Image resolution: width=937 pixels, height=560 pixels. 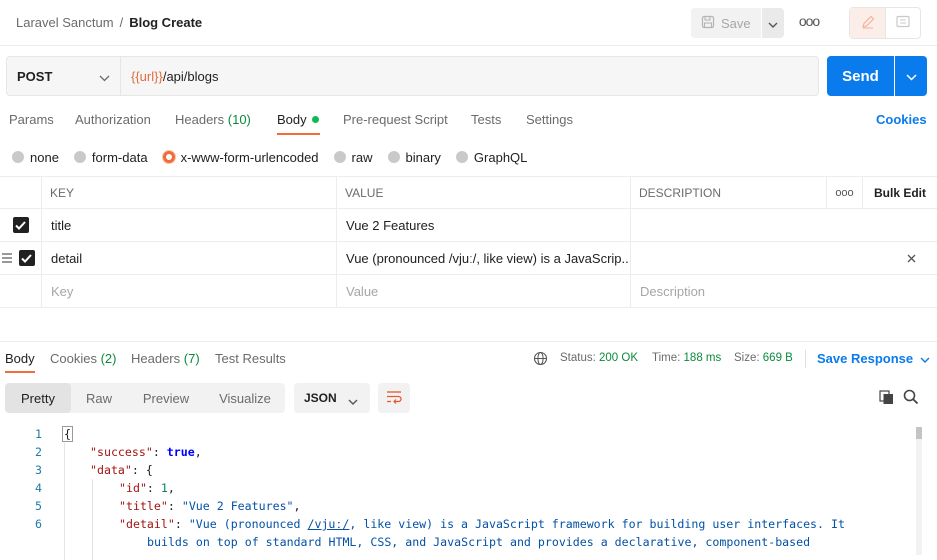 What do you see at coordinates (484, 225) in the screenshot?
I see `param-value-input: Vue 2 Features` at bounding box center [484, 225].